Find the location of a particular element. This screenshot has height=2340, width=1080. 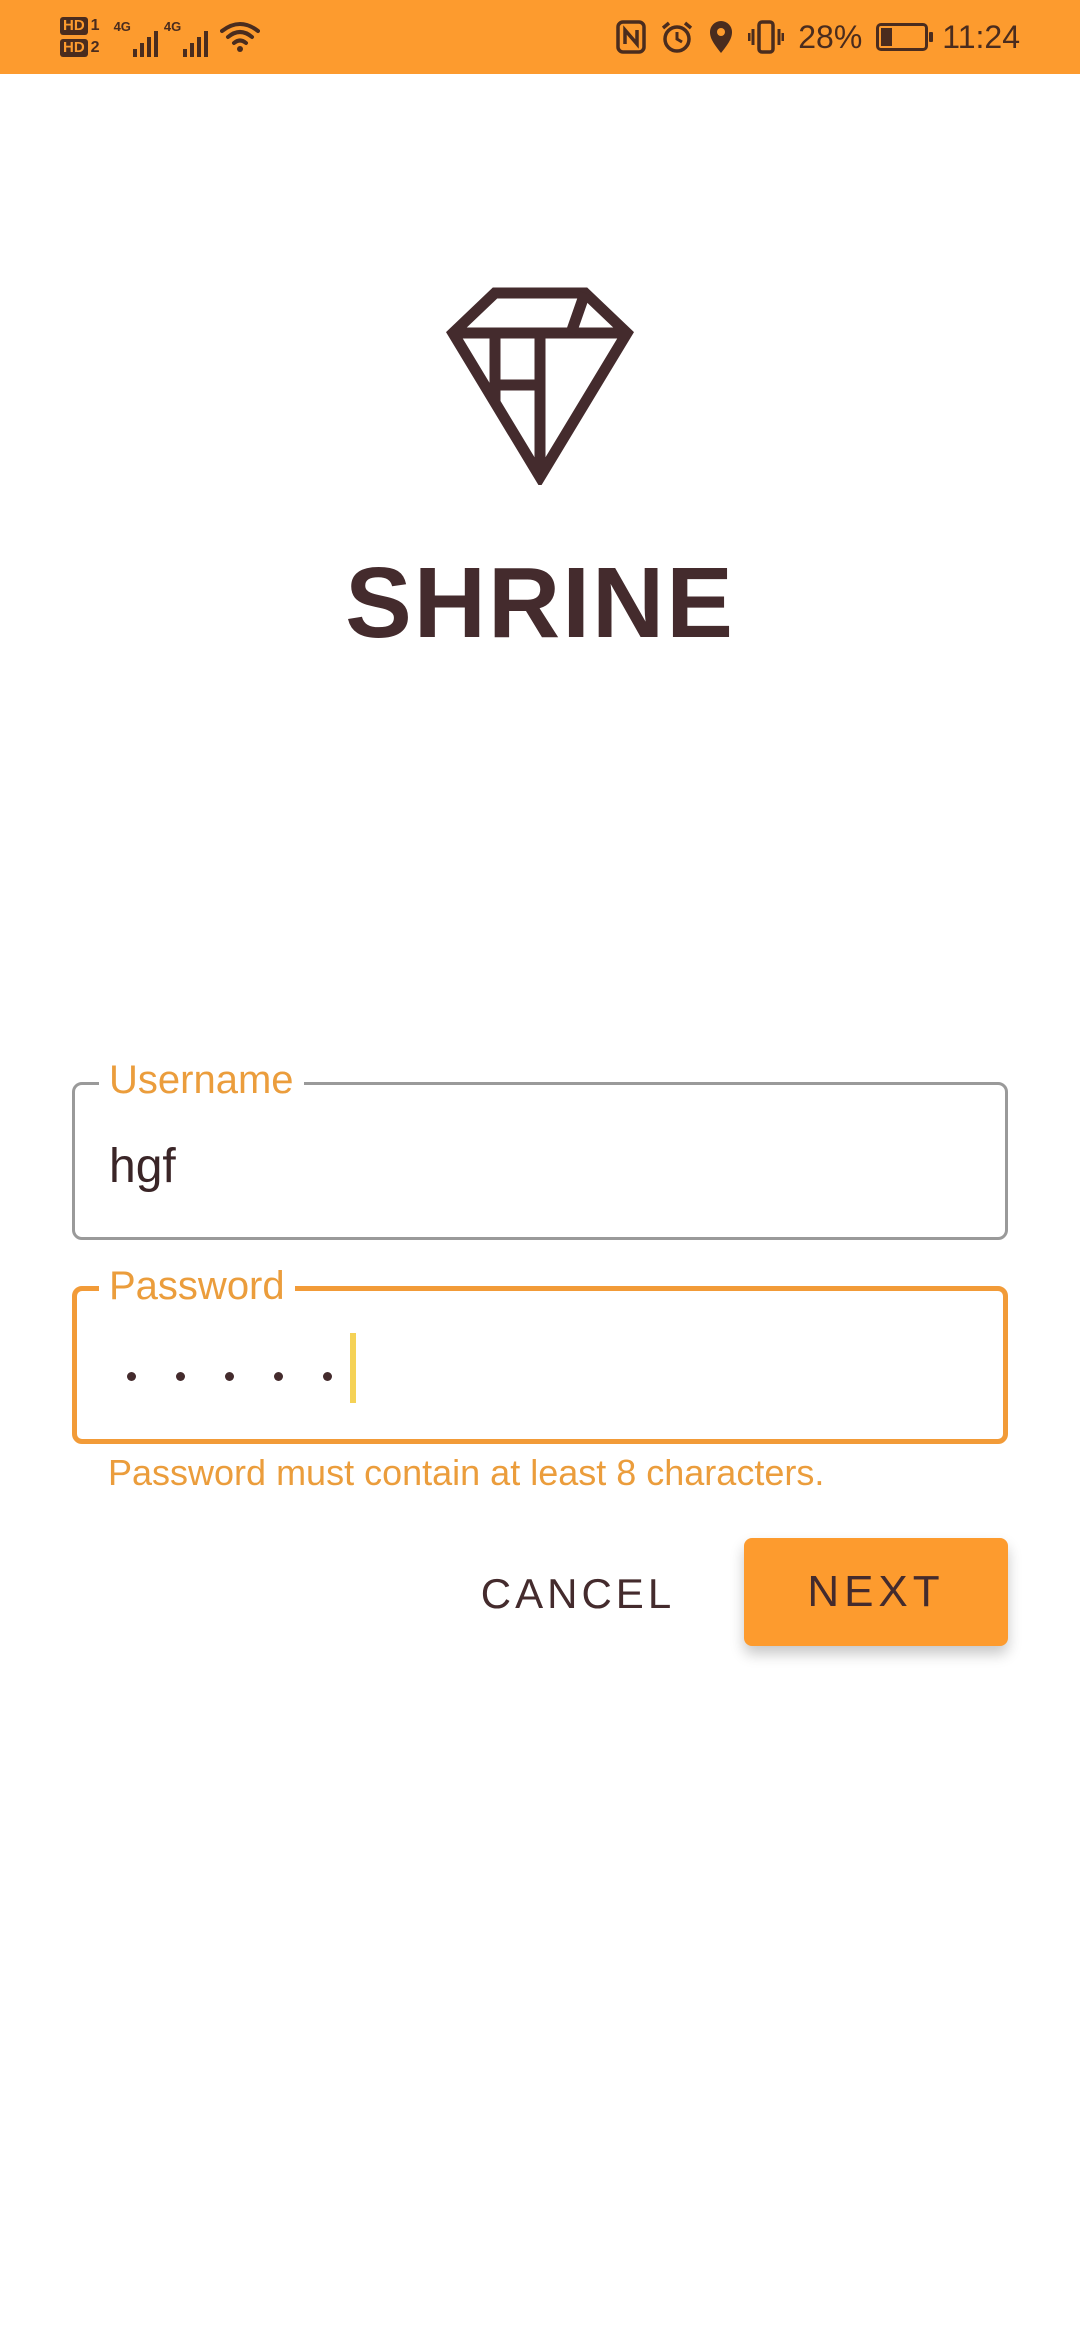

sim-number: 1 is located at coordinates (95, 25).